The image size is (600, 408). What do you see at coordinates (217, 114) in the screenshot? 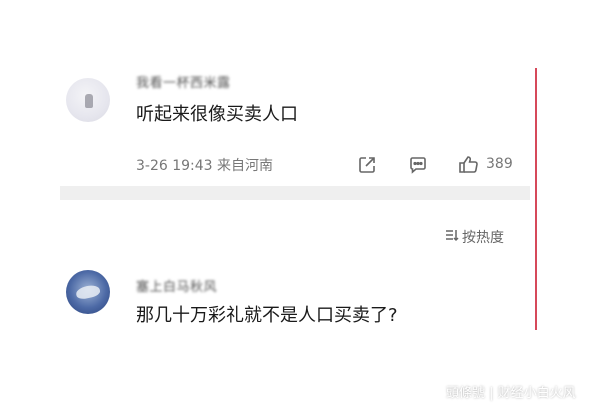
I see `comment-text: 听起来很像买卖人口` at bounding box center [217, 114].